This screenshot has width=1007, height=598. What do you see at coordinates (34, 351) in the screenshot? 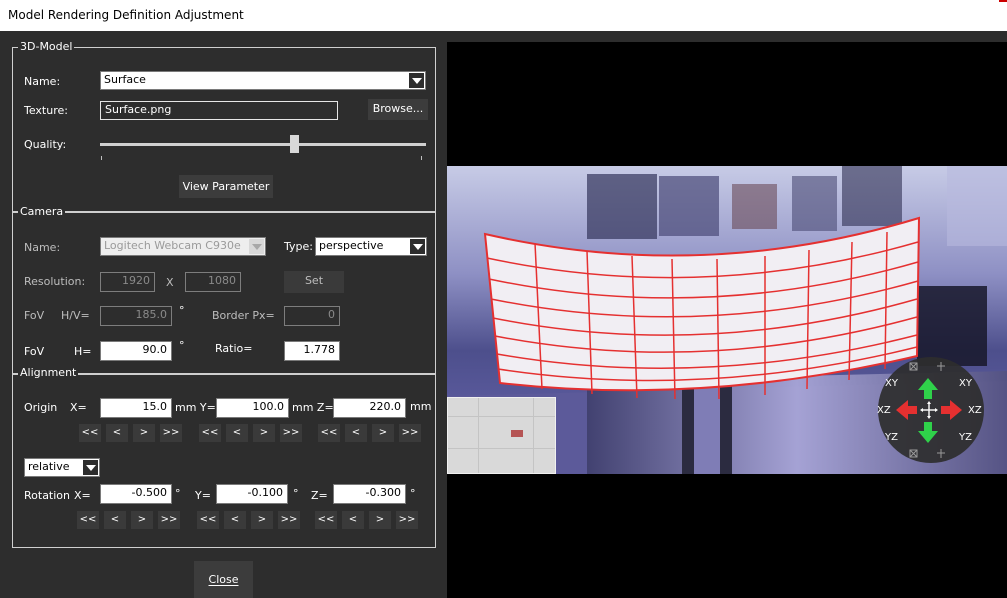
I see `fov2-label: FoV` at bounding box center [34, 351].